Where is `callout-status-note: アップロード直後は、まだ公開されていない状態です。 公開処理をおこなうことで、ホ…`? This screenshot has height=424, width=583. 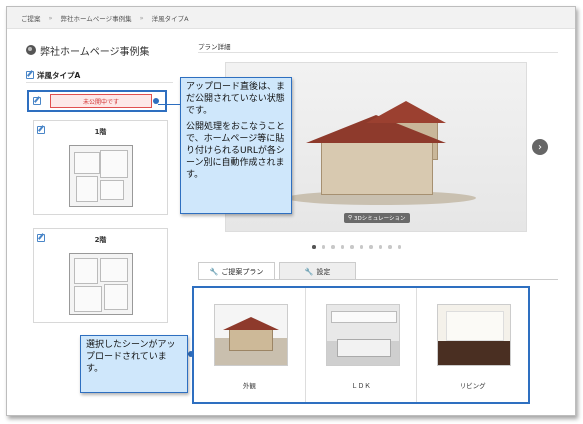 callout-status-note: アップロード直後は、まだ公開されていない状態です。 公開処理をおこなうことで、ホ… is located at coordinates (236, 145).